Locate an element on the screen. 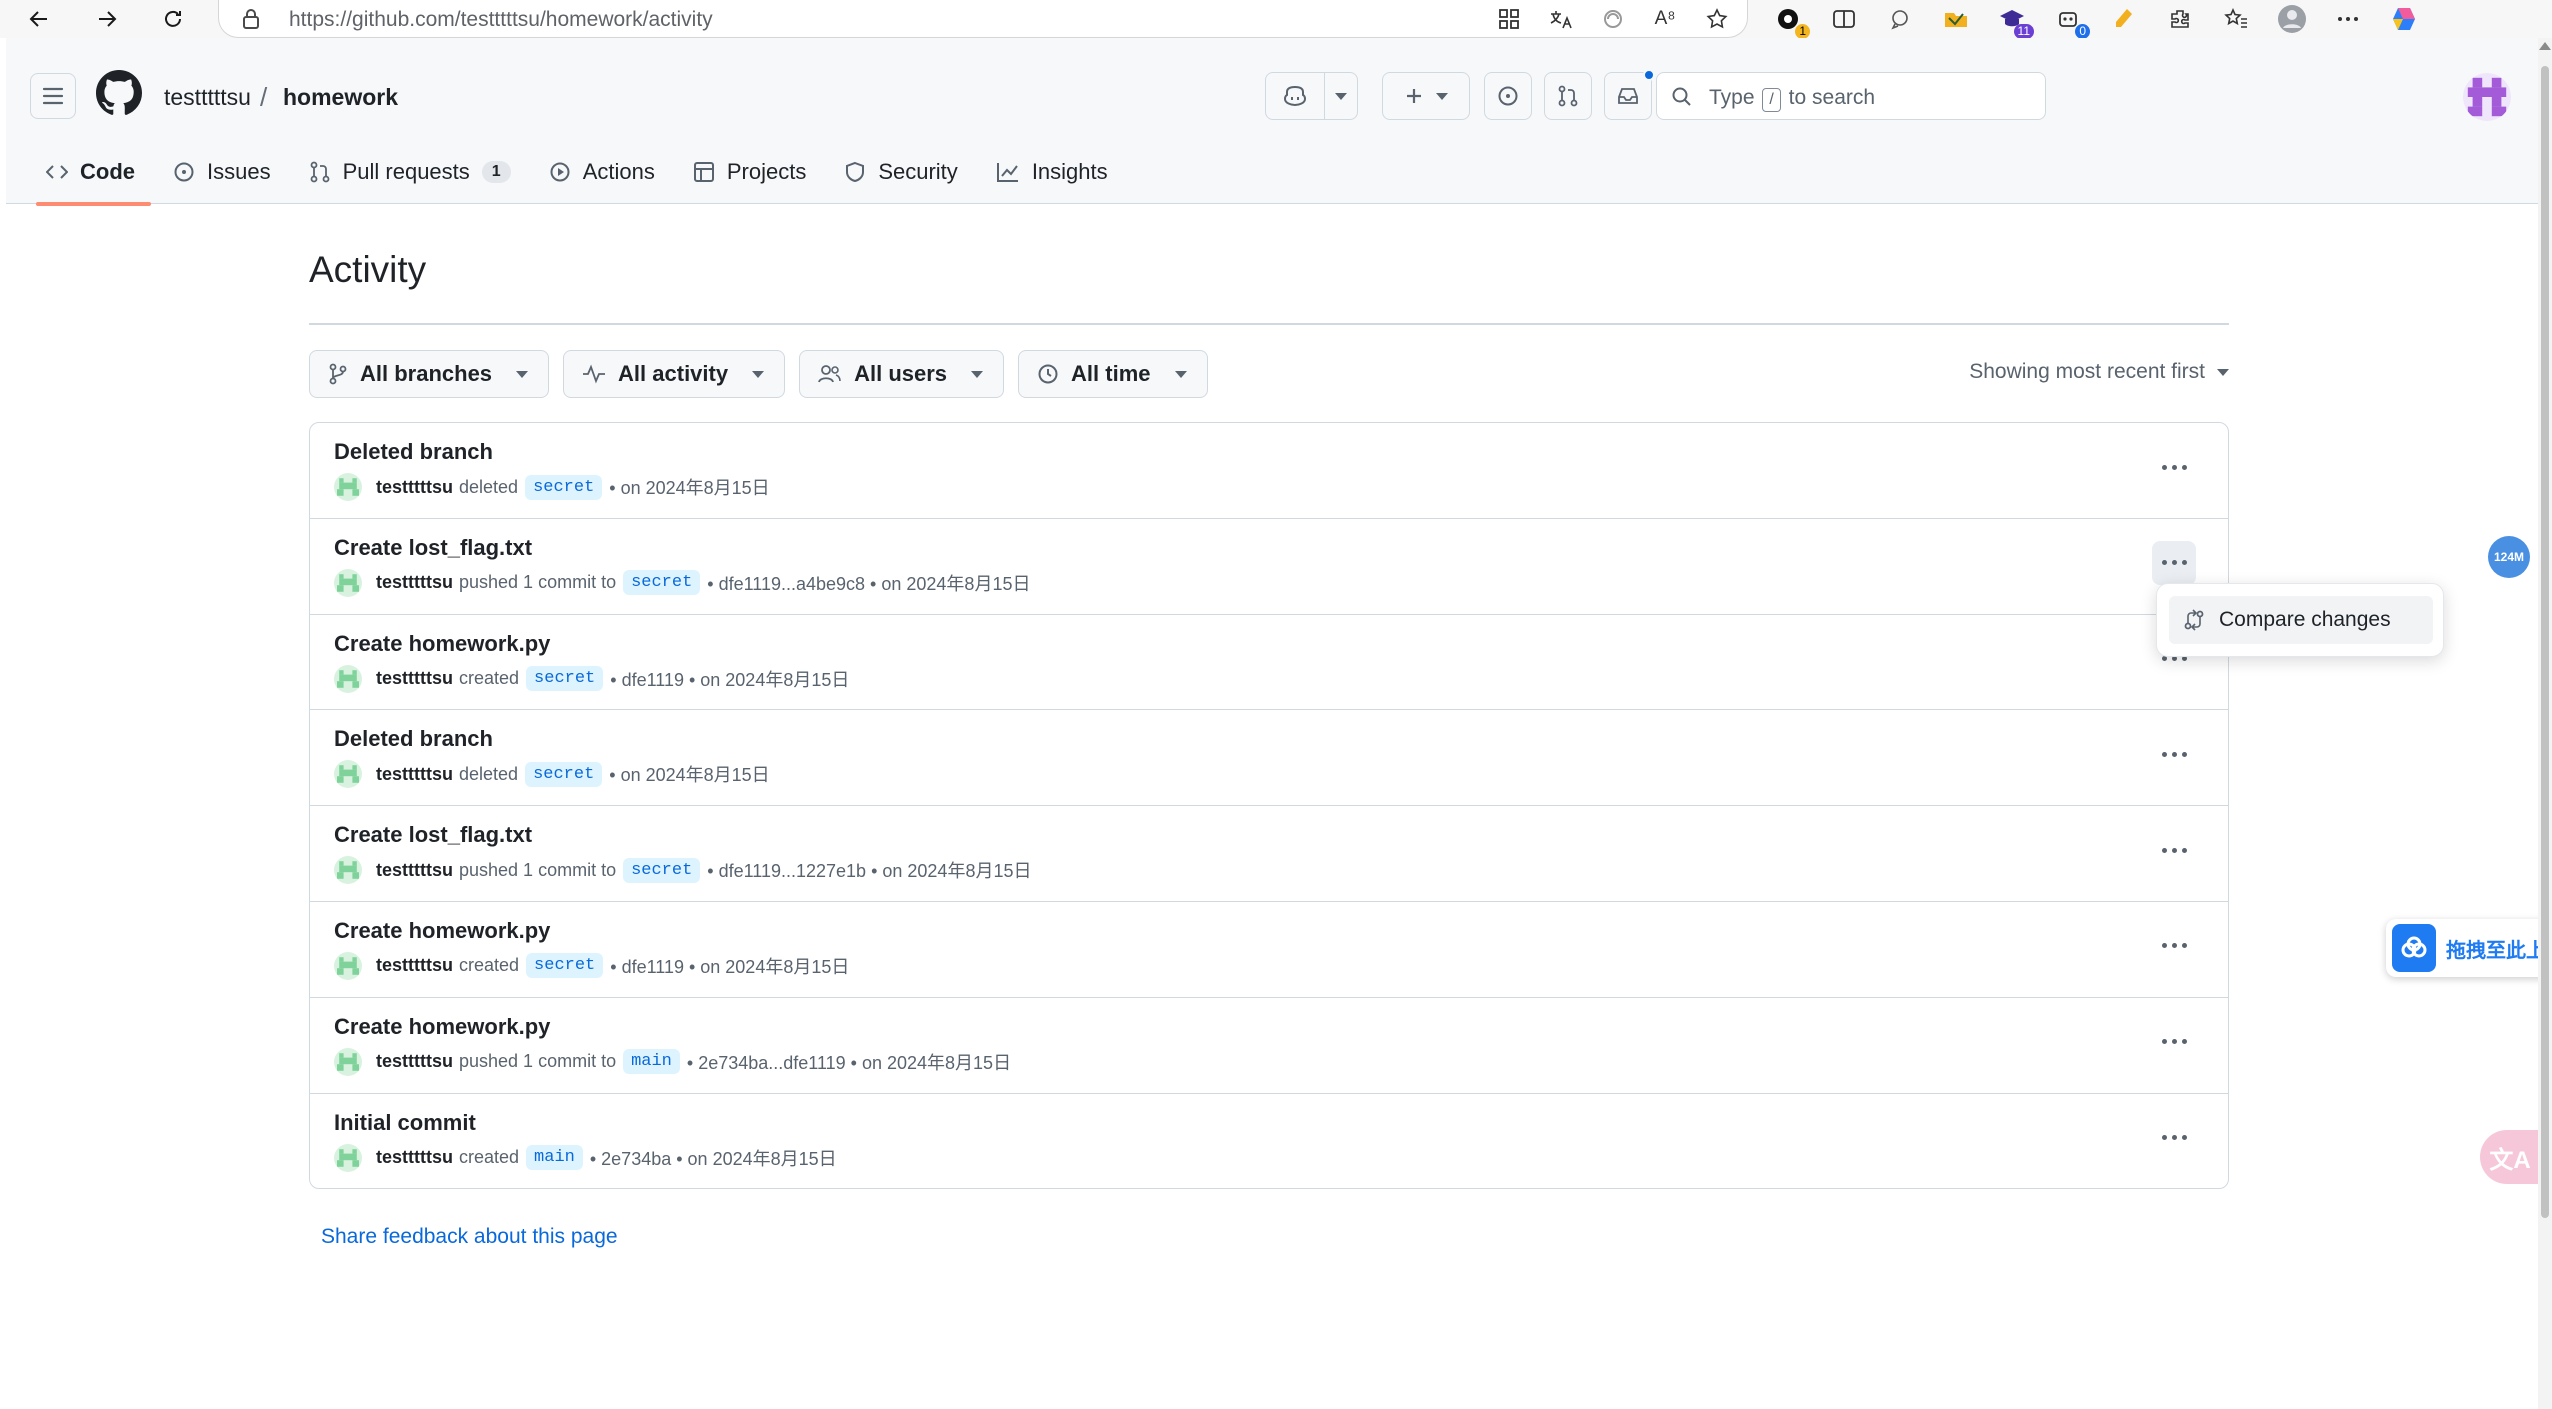 This screenshot has height=1409, width=2552. memory-usage-badge: 124M is located at coordinates (2509, 557).